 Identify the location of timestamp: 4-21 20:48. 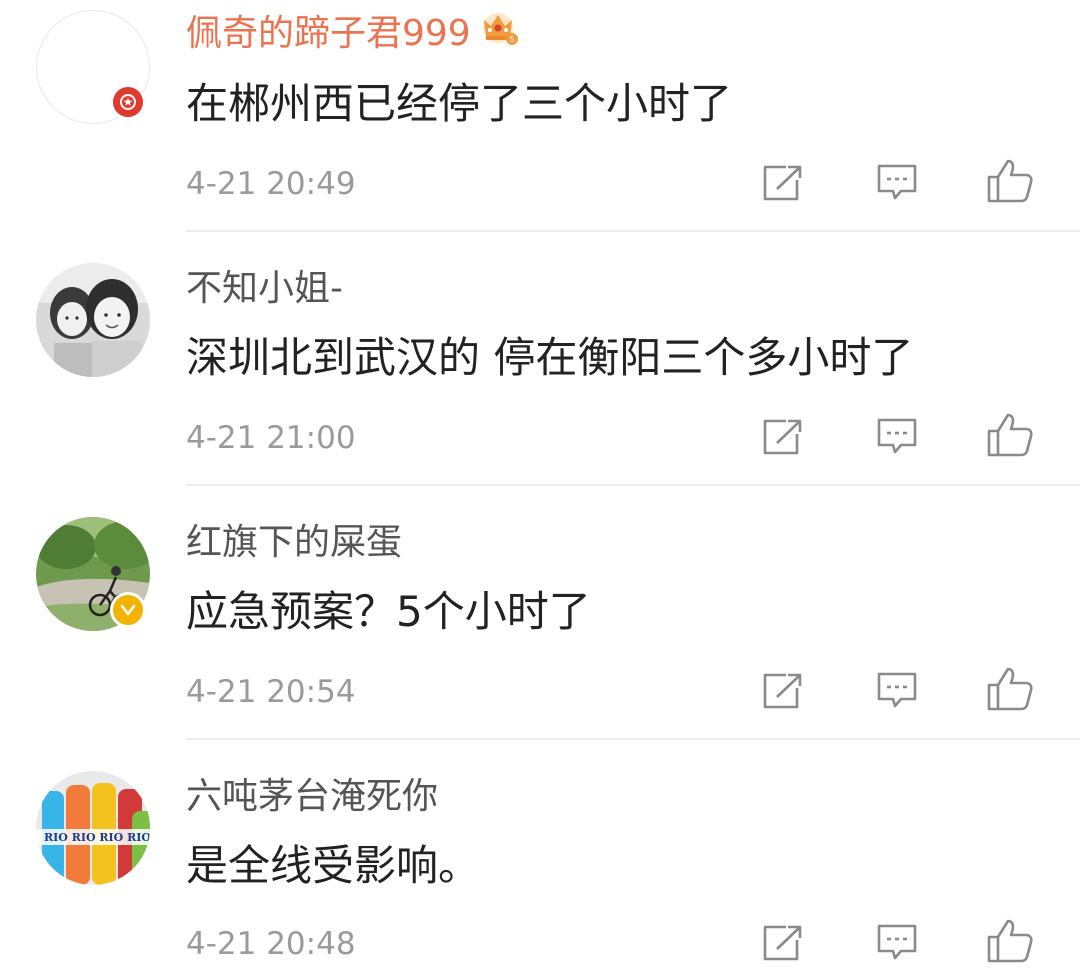
(271, 944).